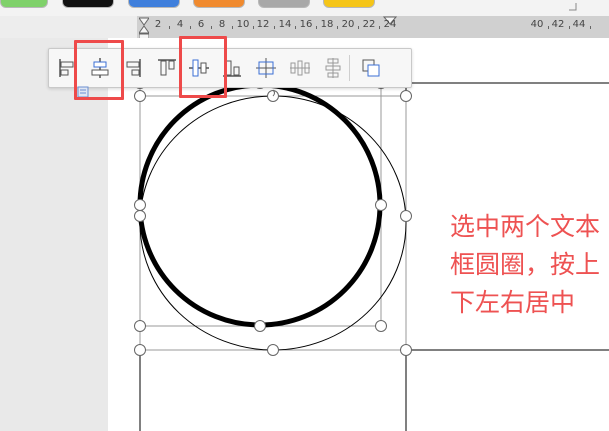  I want to click on toolbar-button-align-top, so click(167, 68).